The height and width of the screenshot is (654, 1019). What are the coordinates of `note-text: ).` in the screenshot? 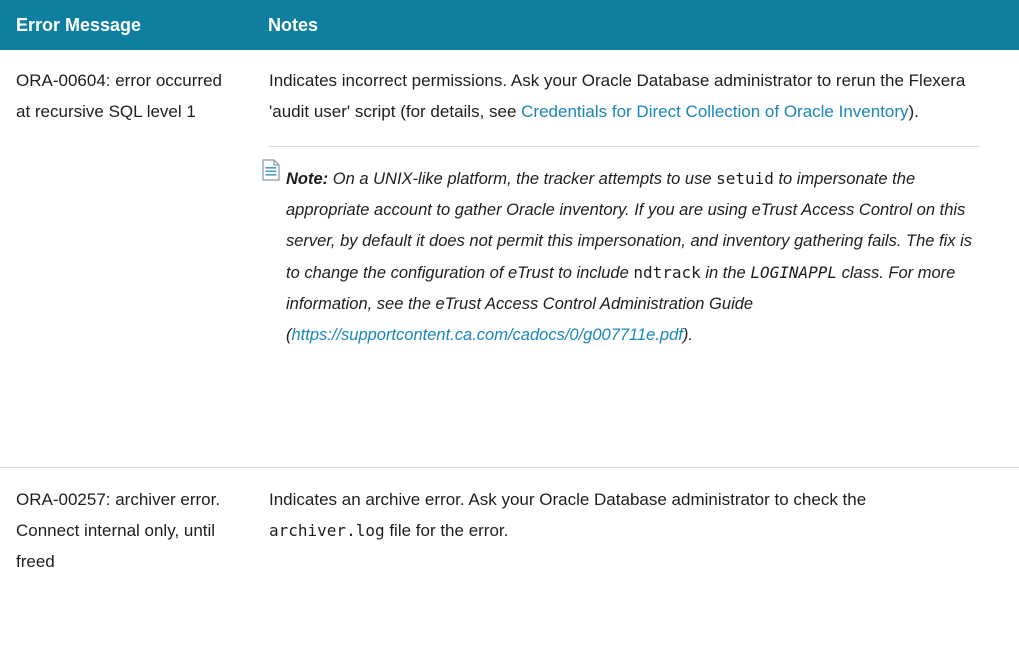 It's located at (687, 335).